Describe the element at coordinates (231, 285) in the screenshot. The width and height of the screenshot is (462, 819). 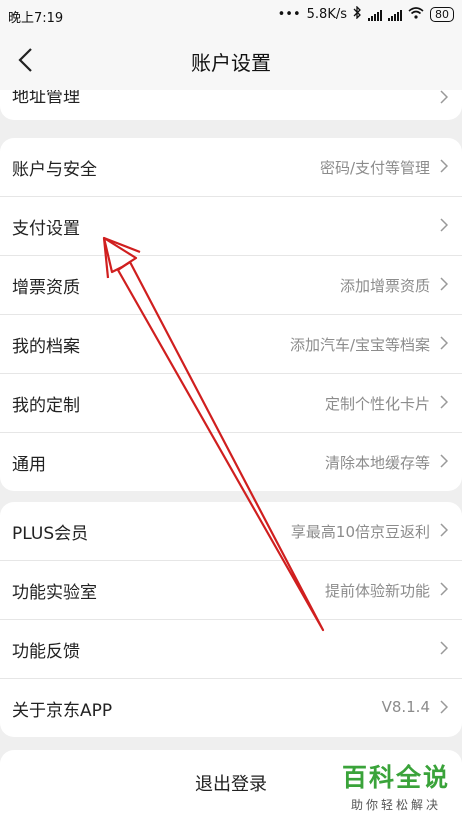
I see `list-item-invoice-qualification: 增票资质 添加增票资质` at that location.